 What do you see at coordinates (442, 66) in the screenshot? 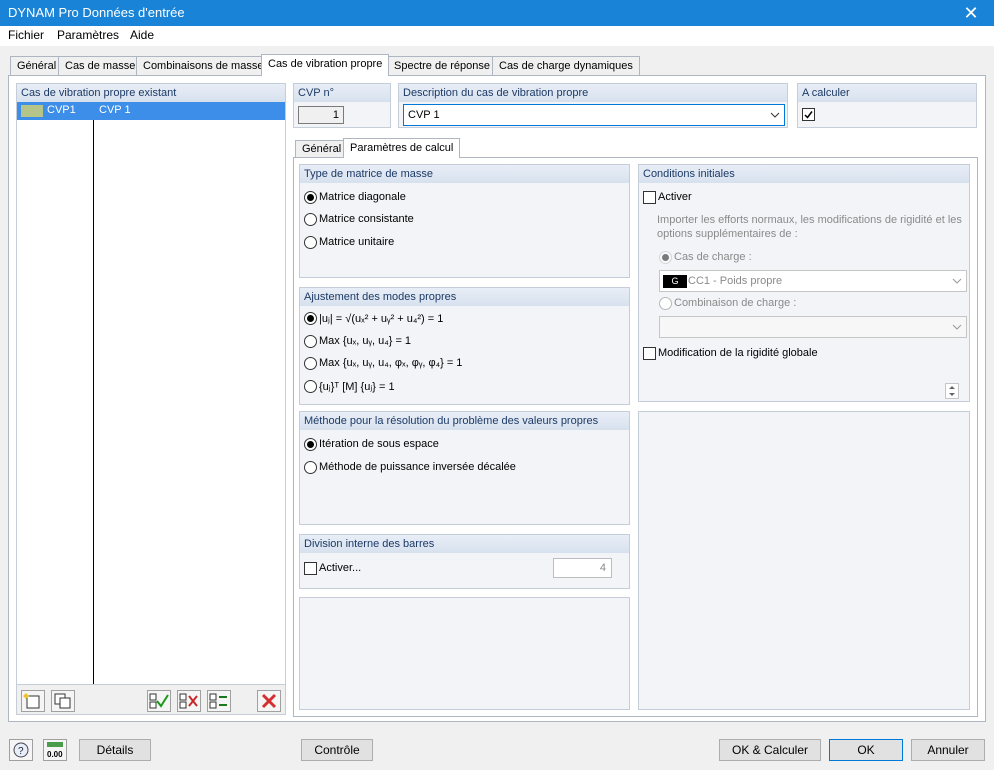
I see `tab-spectre-de-reponse: Spectre de réponse` at bounding box center [442, 66].